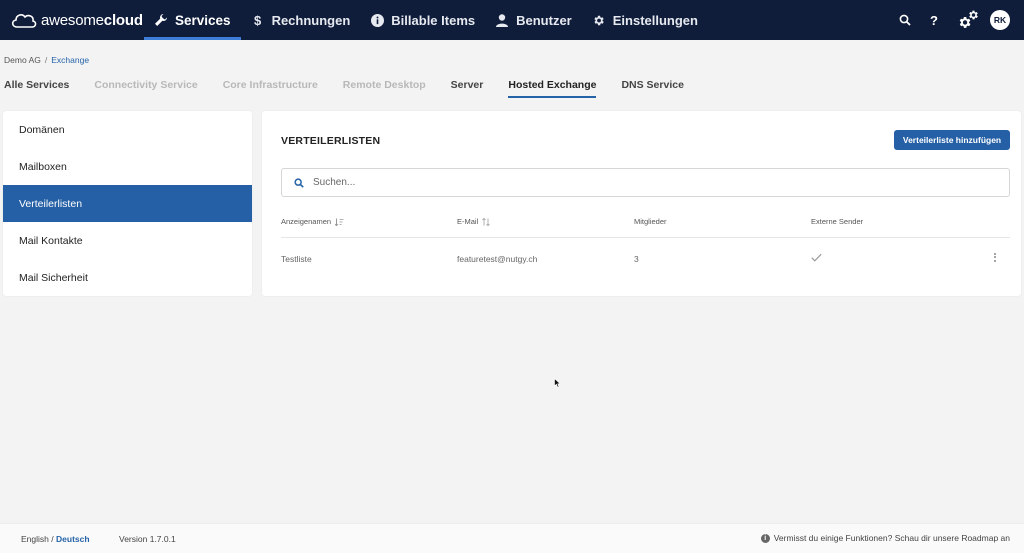 This screenshot has height=553, width=1024. What do you see at coordinates (467, 88) in the screenshot?
I see `tab-server: Server` at bounding box center [467, 88].